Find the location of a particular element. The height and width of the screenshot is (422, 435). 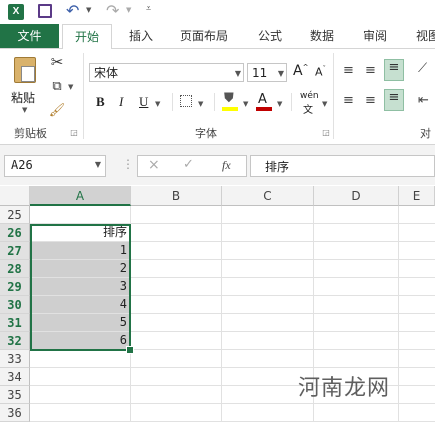

row-header-25: 25 is located at coordinates (15, 215).